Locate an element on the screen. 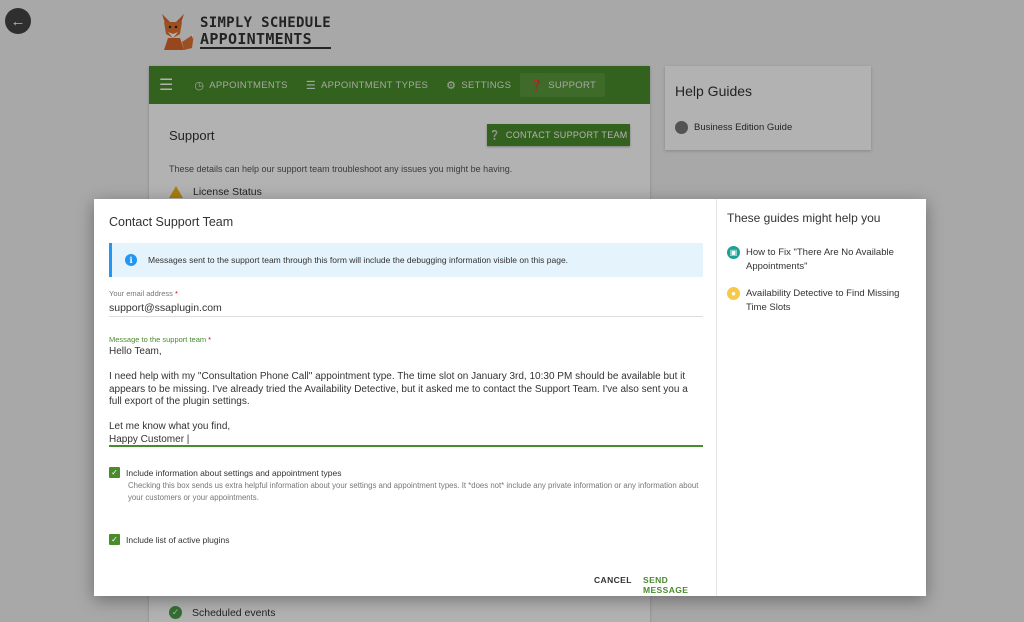 This screenshot has width=1024, height=622. message-closing: Let me know what you find, is located at coordinates (170, 426).